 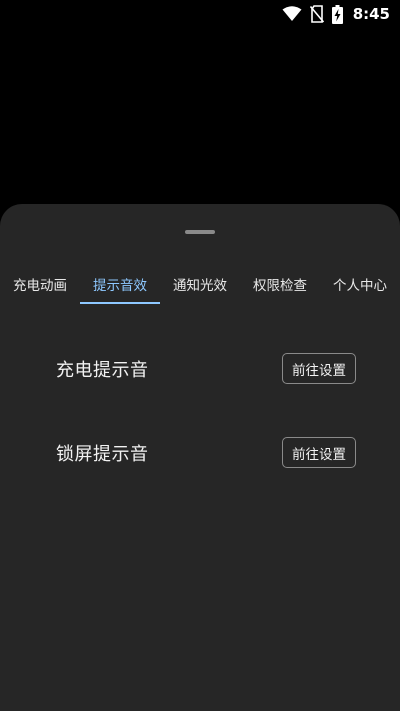 I want to click on setting-row-charging-sound: 充电提示音 前往设置, so click(x=200, y=369).